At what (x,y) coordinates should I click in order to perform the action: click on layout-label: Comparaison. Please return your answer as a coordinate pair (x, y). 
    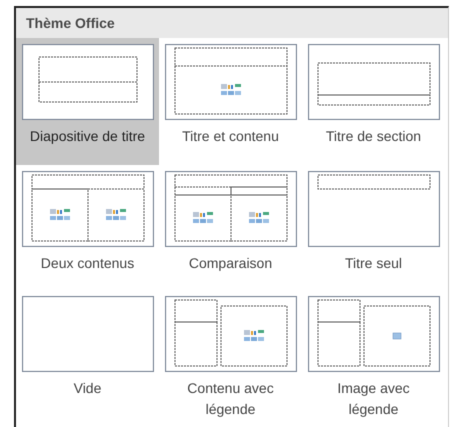
    Looking at the image, I should click on (230, 263).